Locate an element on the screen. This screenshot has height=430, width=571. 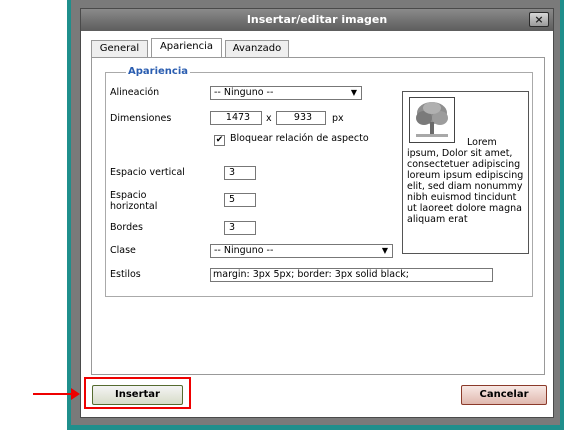
tab-general: General is located at coordinates (119, 48).